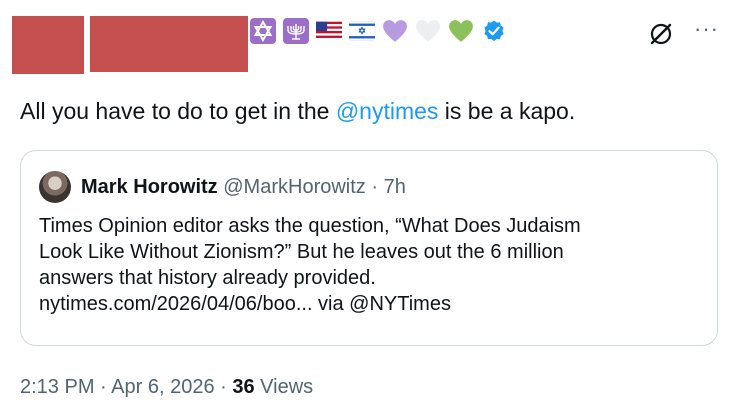  I want to click on views-label: Views, so click(284, 387).